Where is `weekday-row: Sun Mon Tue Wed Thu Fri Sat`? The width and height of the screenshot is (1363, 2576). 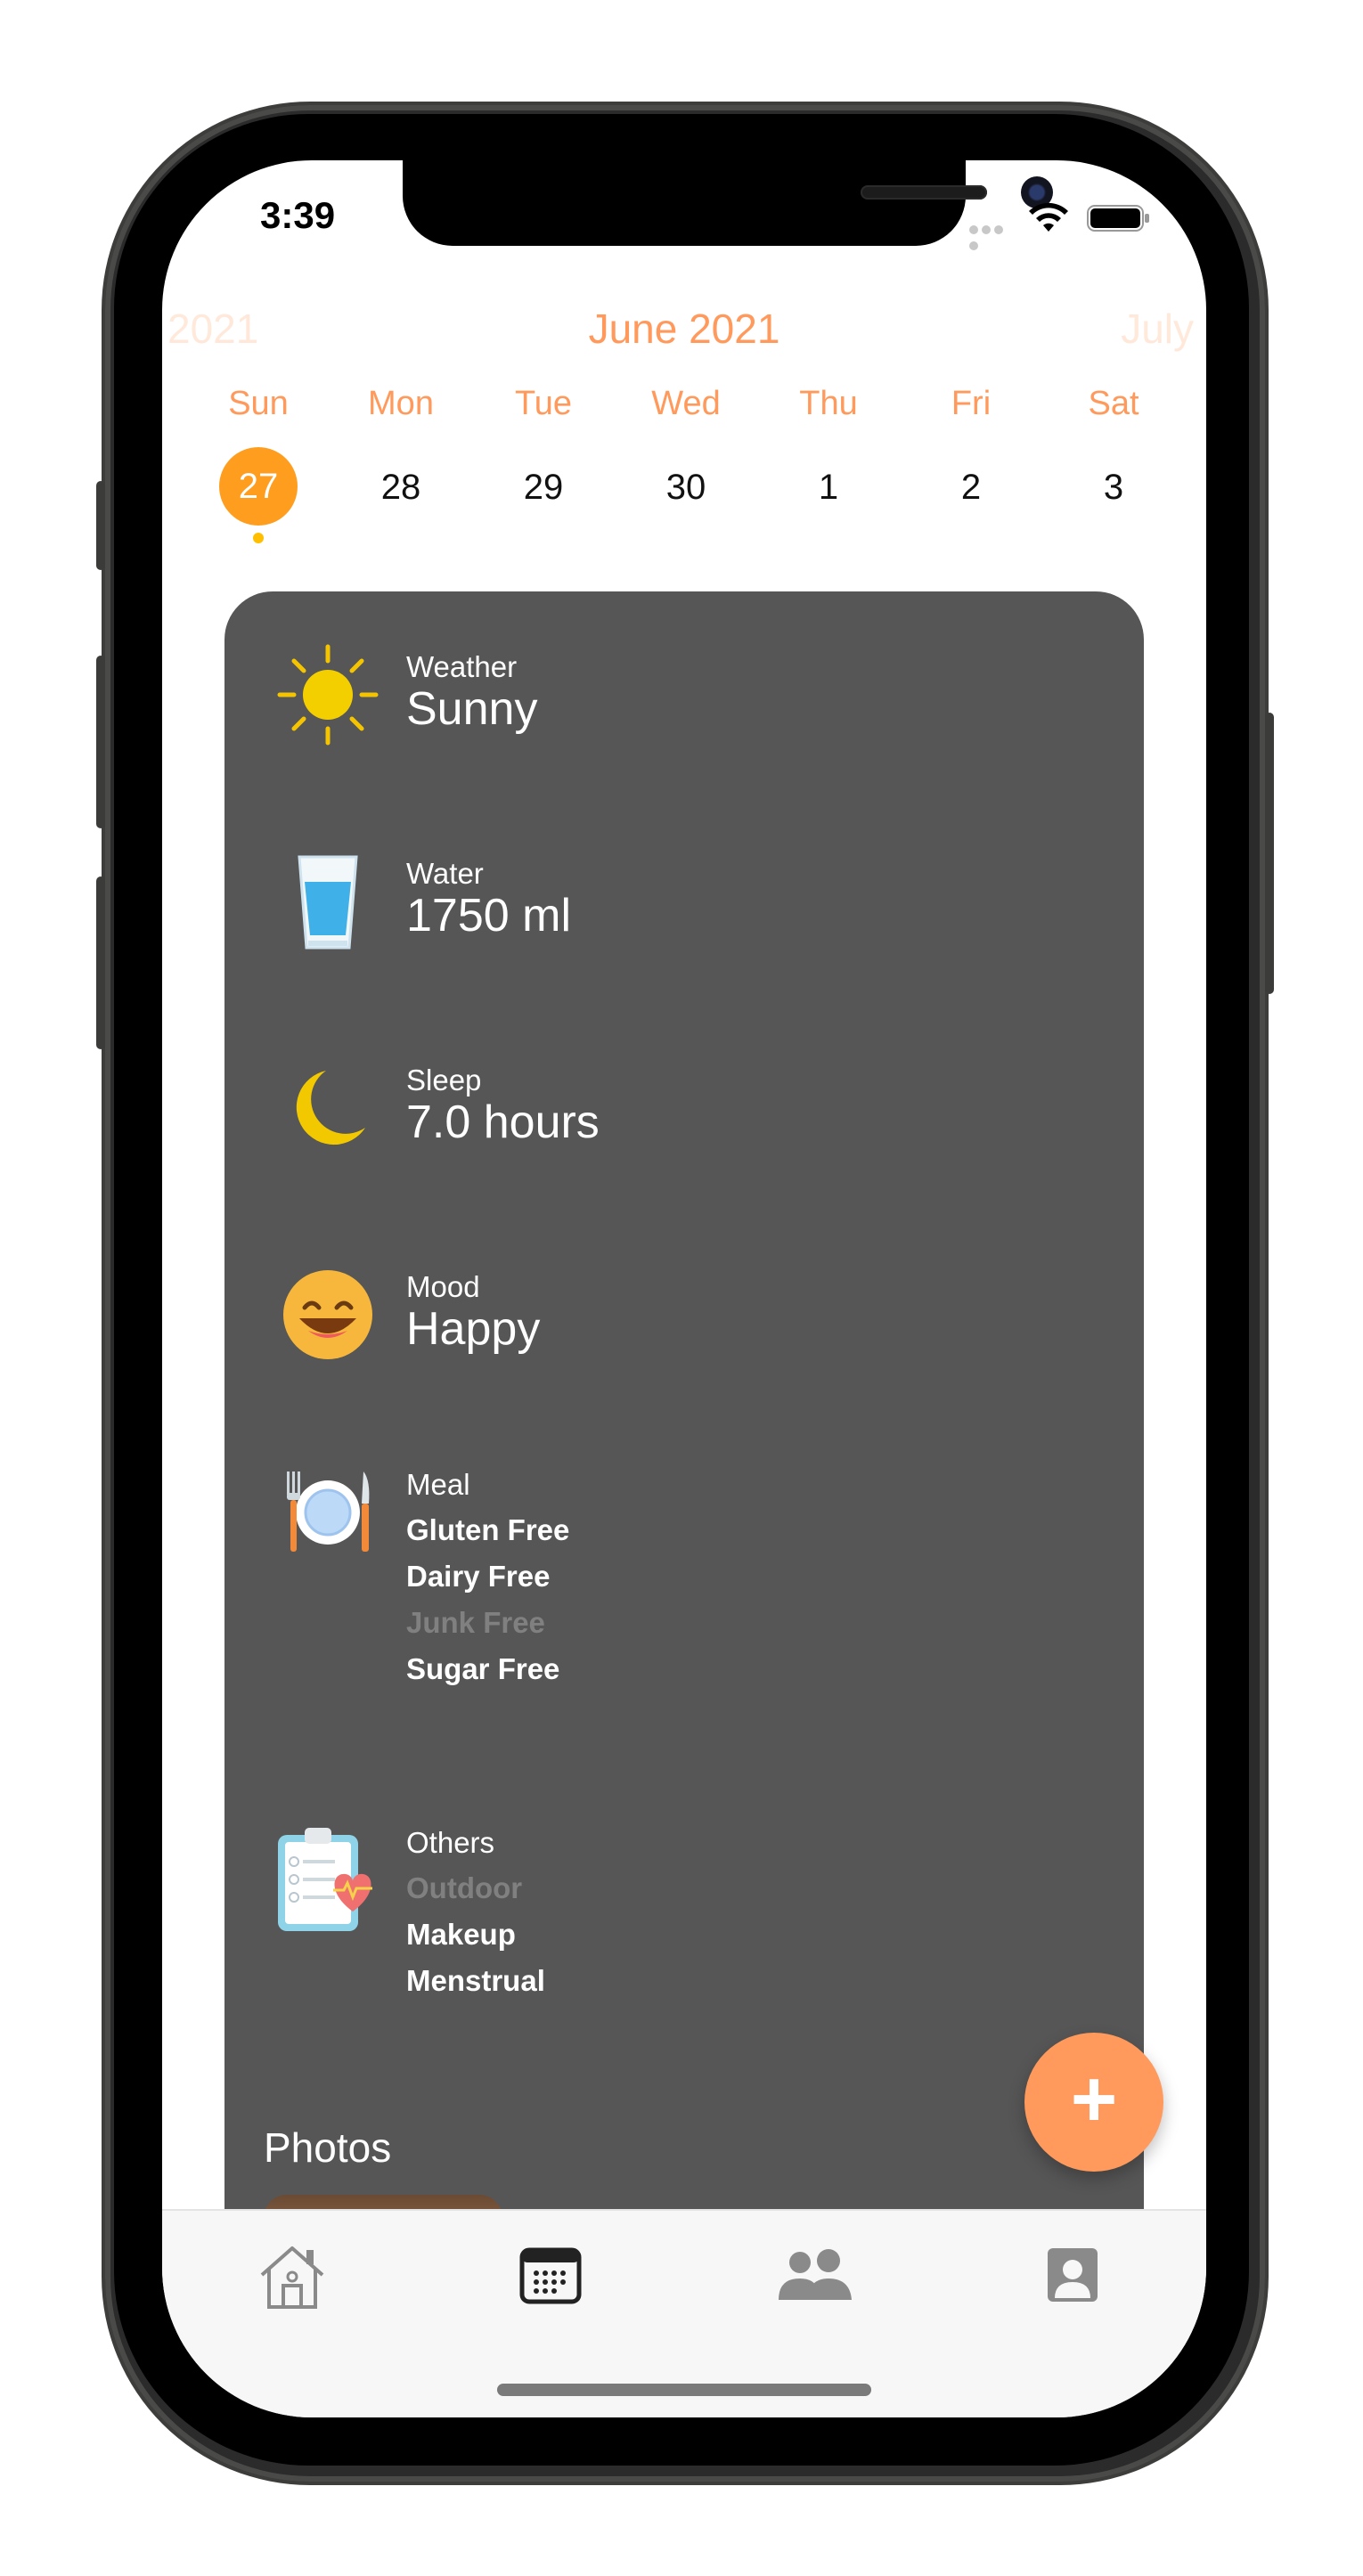
weekday-row: Sun Mon Tue Wed Thu Fri Sat is located at coordinates (686, 404).